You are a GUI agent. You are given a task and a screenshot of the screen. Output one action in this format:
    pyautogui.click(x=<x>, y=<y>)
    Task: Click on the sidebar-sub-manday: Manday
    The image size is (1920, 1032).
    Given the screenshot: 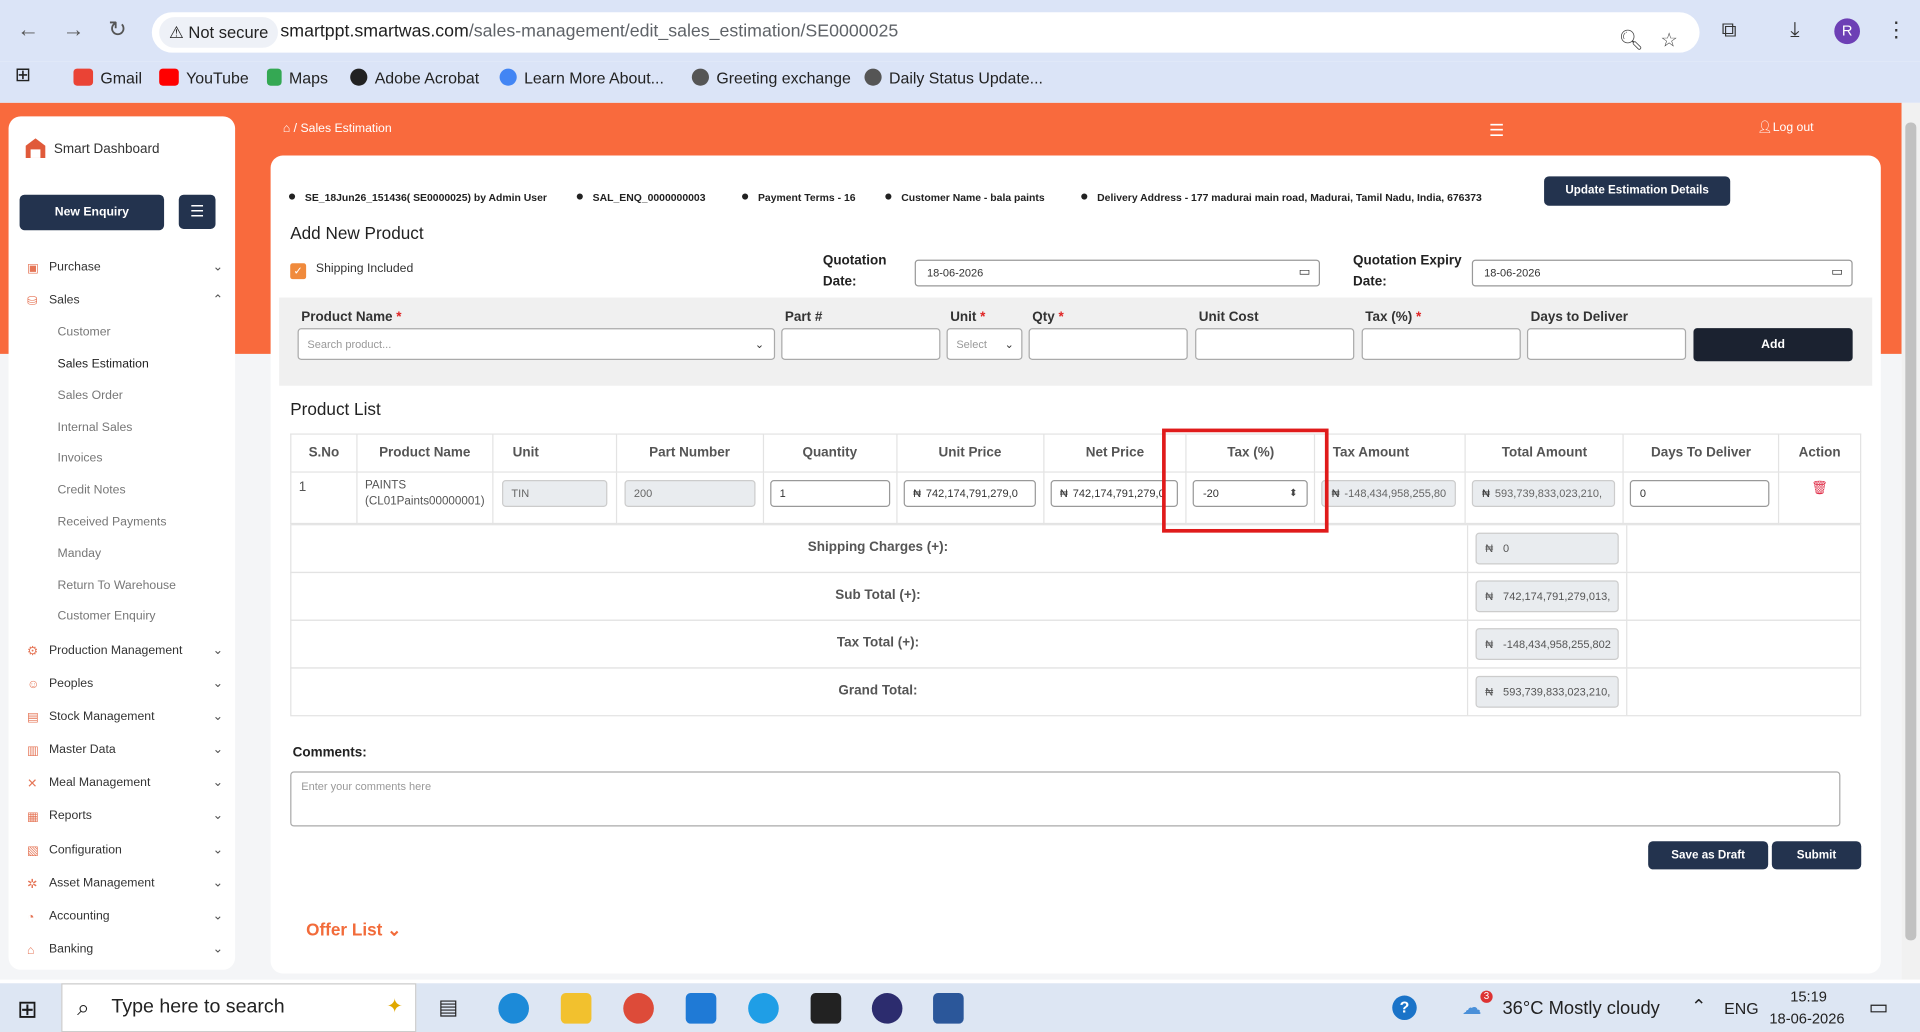 What is the action you would take?
    pyautogui.click(x=80, y=553)
    